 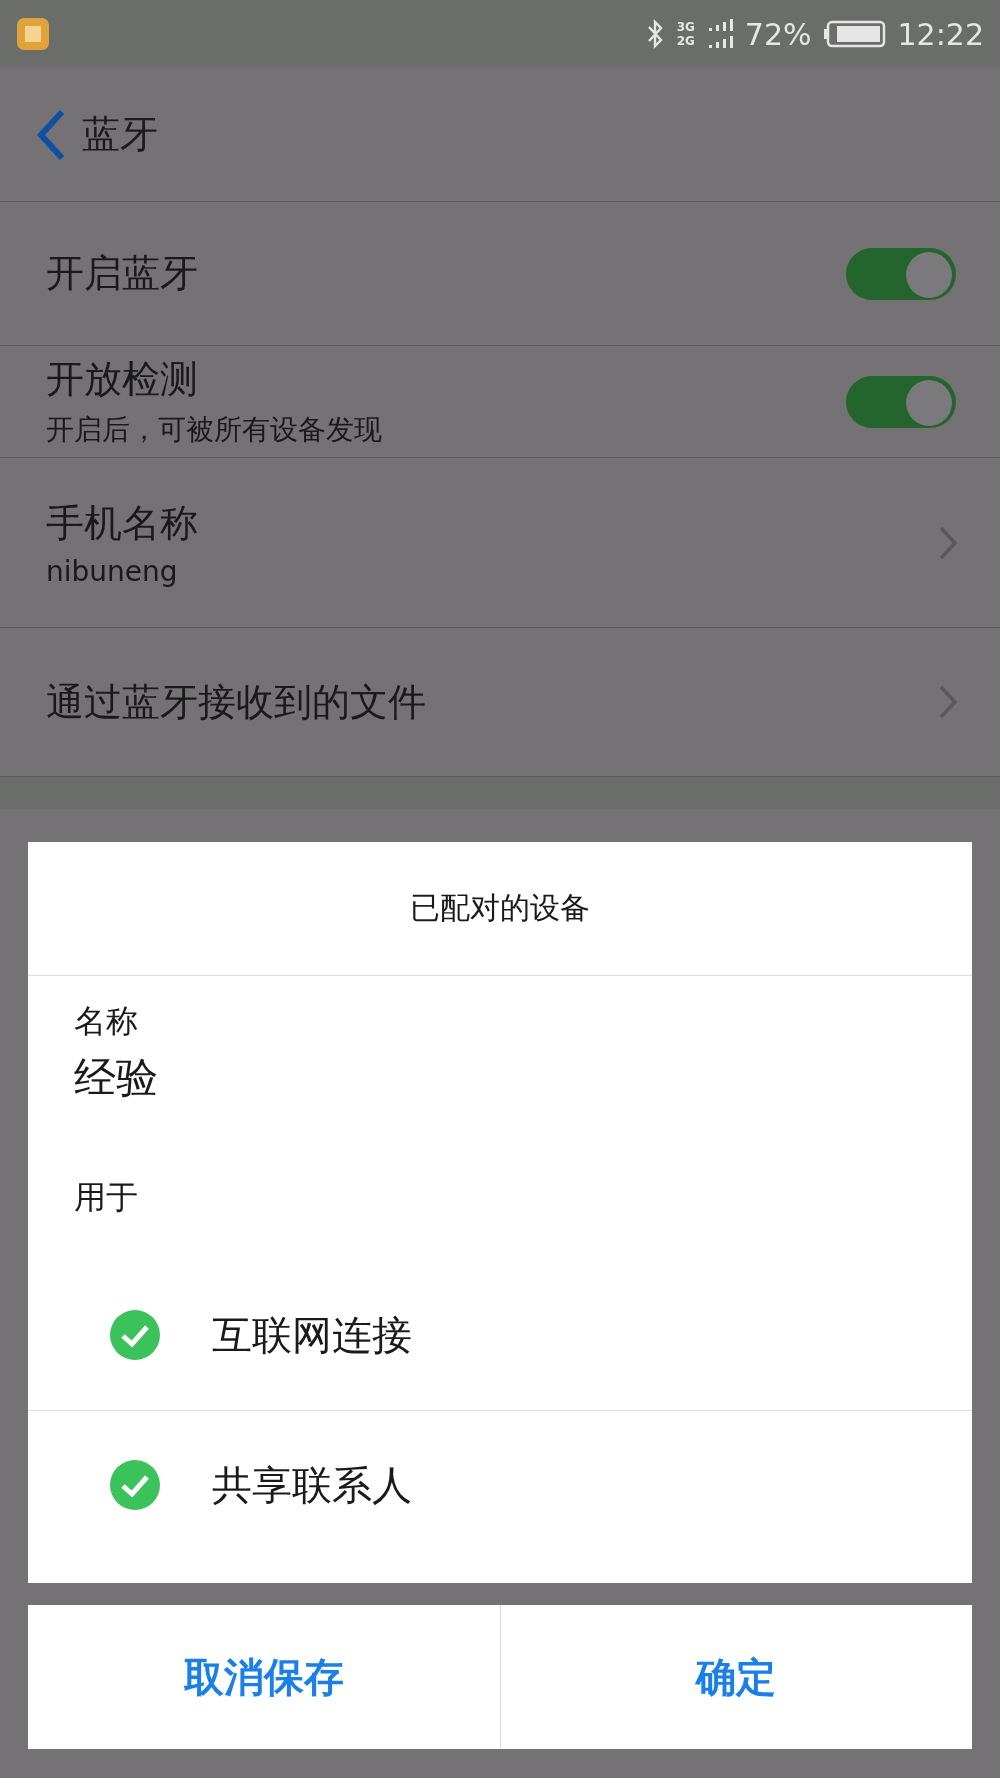 What do you see at coordinates (236, 702) in the screenshot?
I see `row-title: 通过蓝牙接收到的文件` at bounding box center [236, 702].